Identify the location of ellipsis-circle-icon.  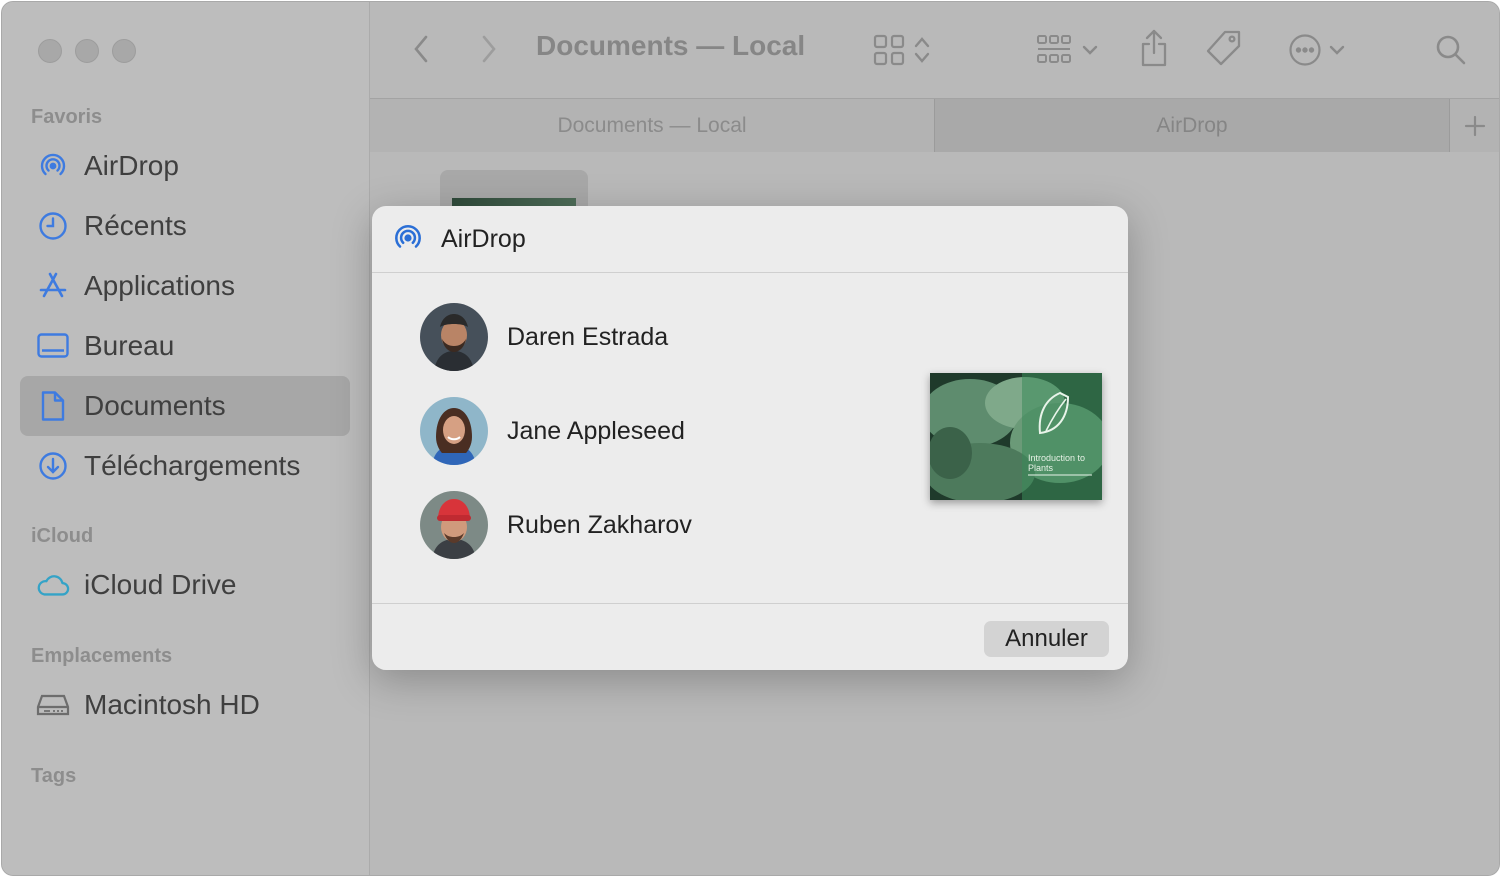
(1305, 50).